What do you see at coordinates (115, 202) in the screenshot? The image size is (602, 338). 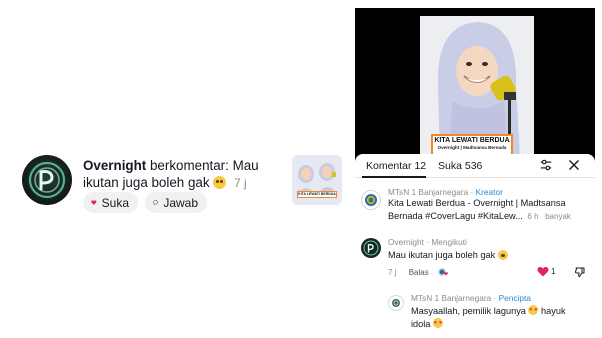 I see `like-label: Suka` at bounding box center [115, 202].